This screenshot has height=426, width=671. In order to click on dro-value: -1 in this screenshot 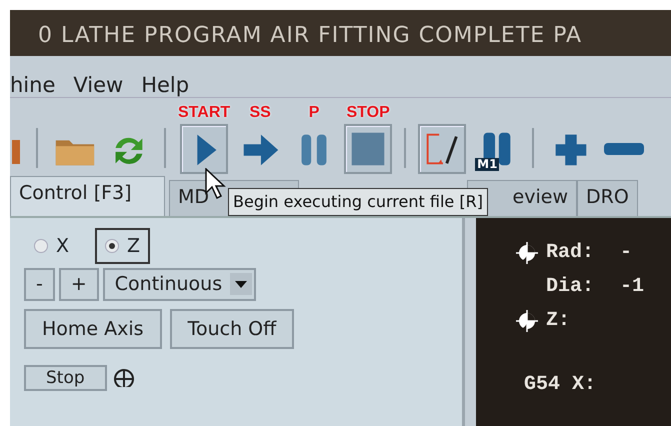, I will do `click(632, 287)`.